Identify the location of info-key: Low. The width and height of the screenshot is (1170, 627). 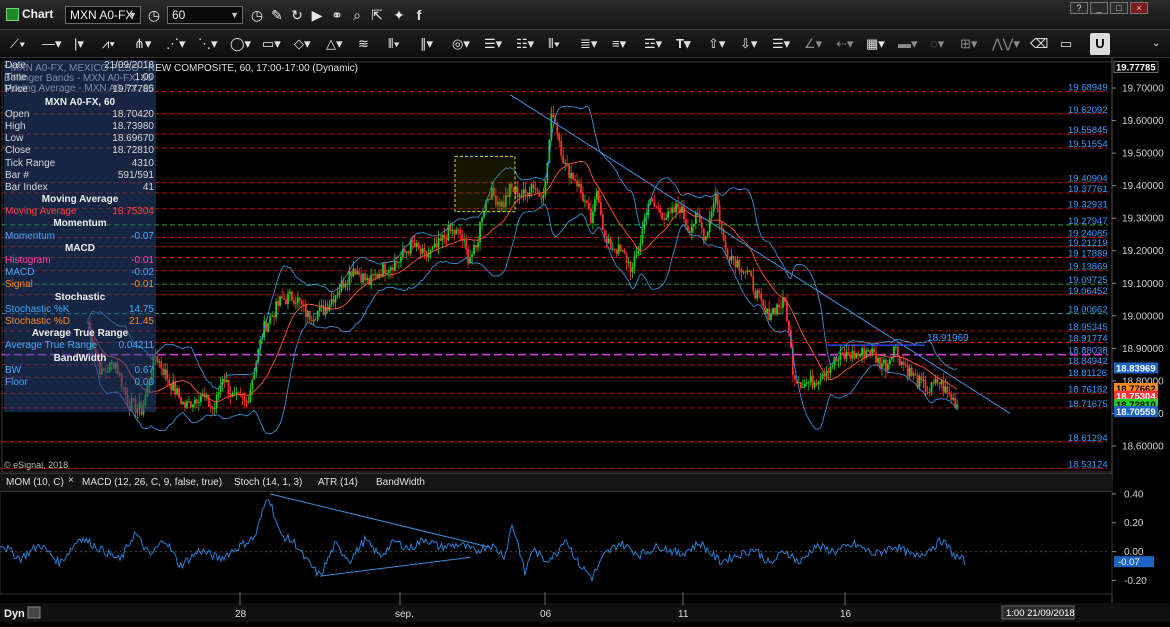
(14, 139).